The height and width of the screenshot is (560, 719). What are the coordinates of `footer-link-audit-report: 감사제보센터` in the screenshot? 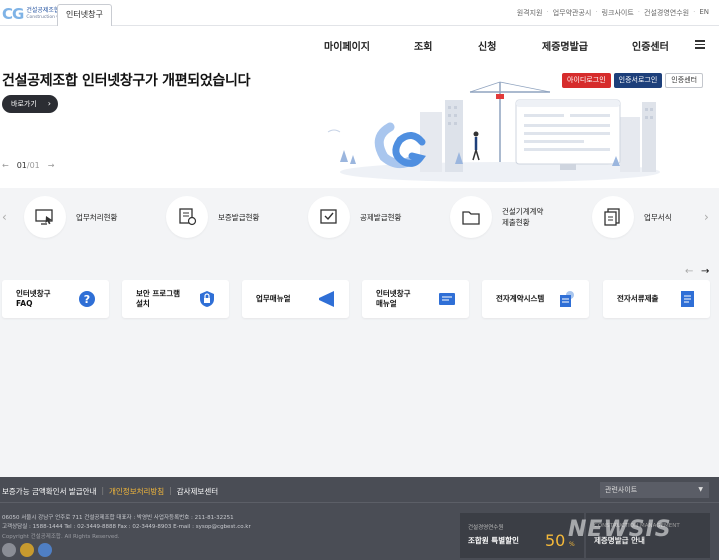 It's located at (197, 491).